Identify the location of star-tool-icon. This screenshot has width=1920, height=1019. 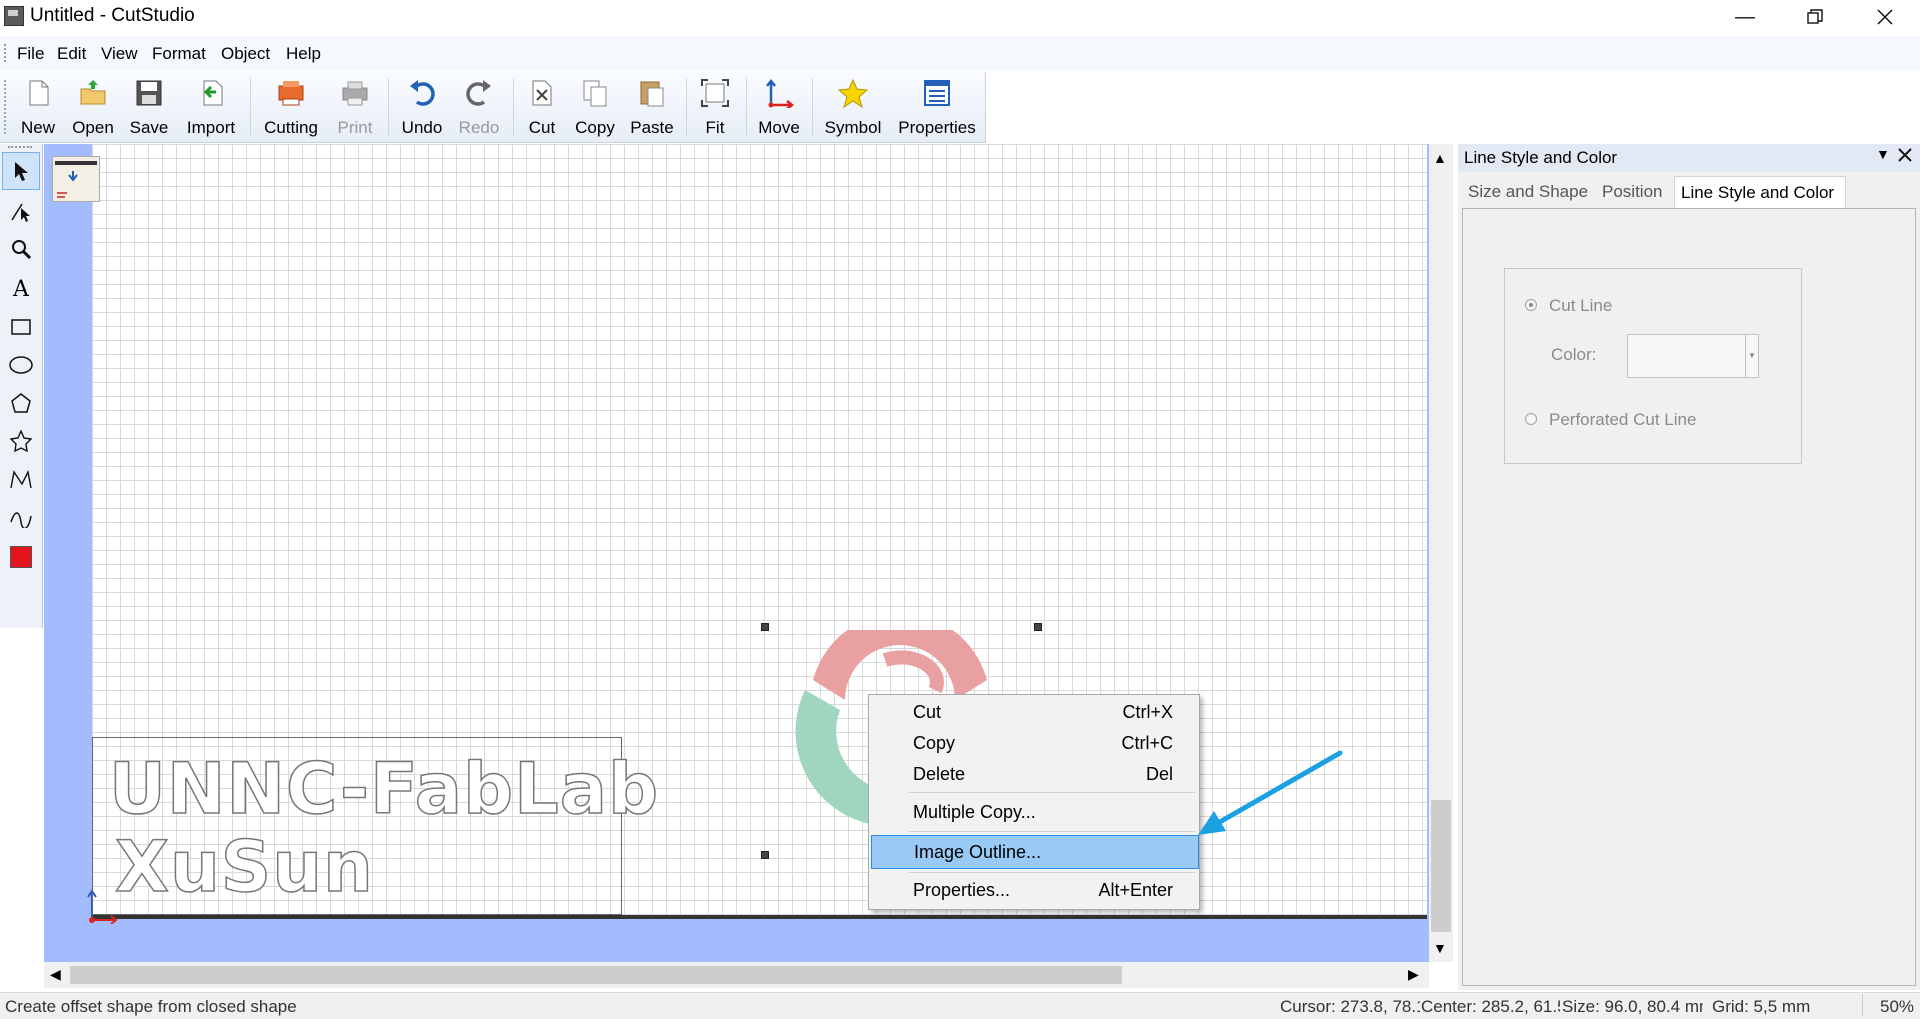
(21, 441).